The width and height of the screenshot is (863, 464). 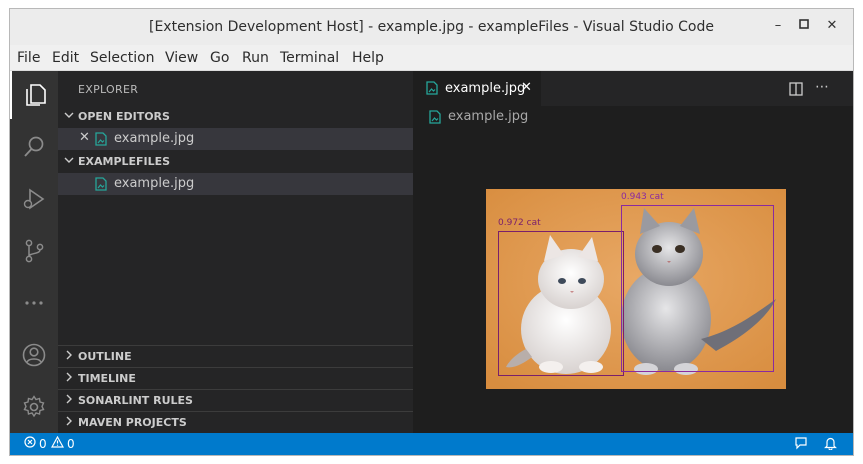 What do you see at coordinates (526, 87) in the screenshot?
I see `close-tab-icon: ✕` at bounding box center [526, 87].